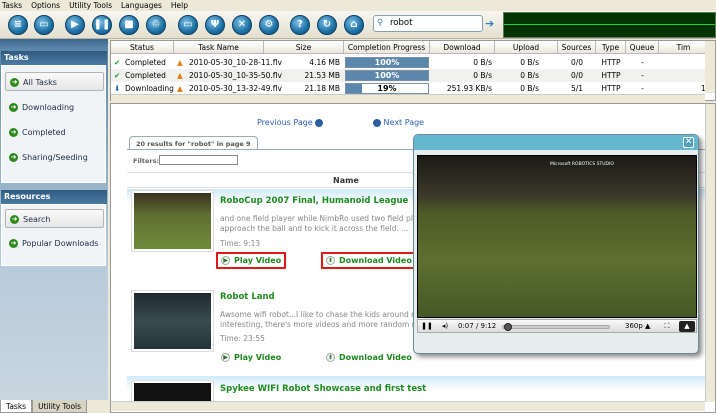 The height and width of the screenshot is (413, 716). I want to click on col-progress: Completion Progress, so click(387, 47).